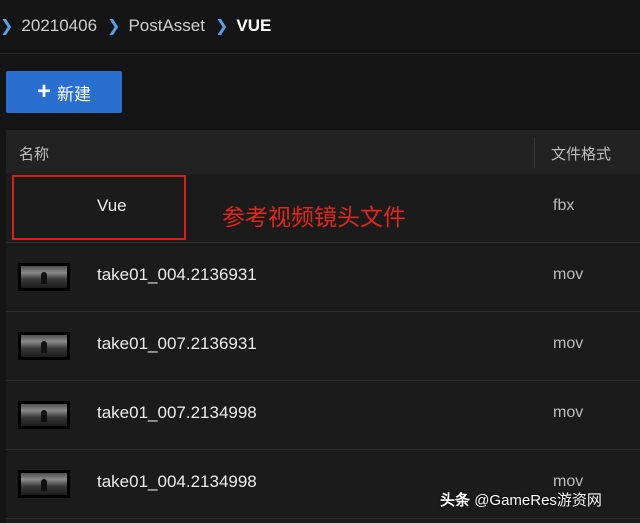 This screenshot has width=640, height=523. Describe the element at coordinates (34, 153) in the screenshot. I see `column-header-name: 名称` at that location.